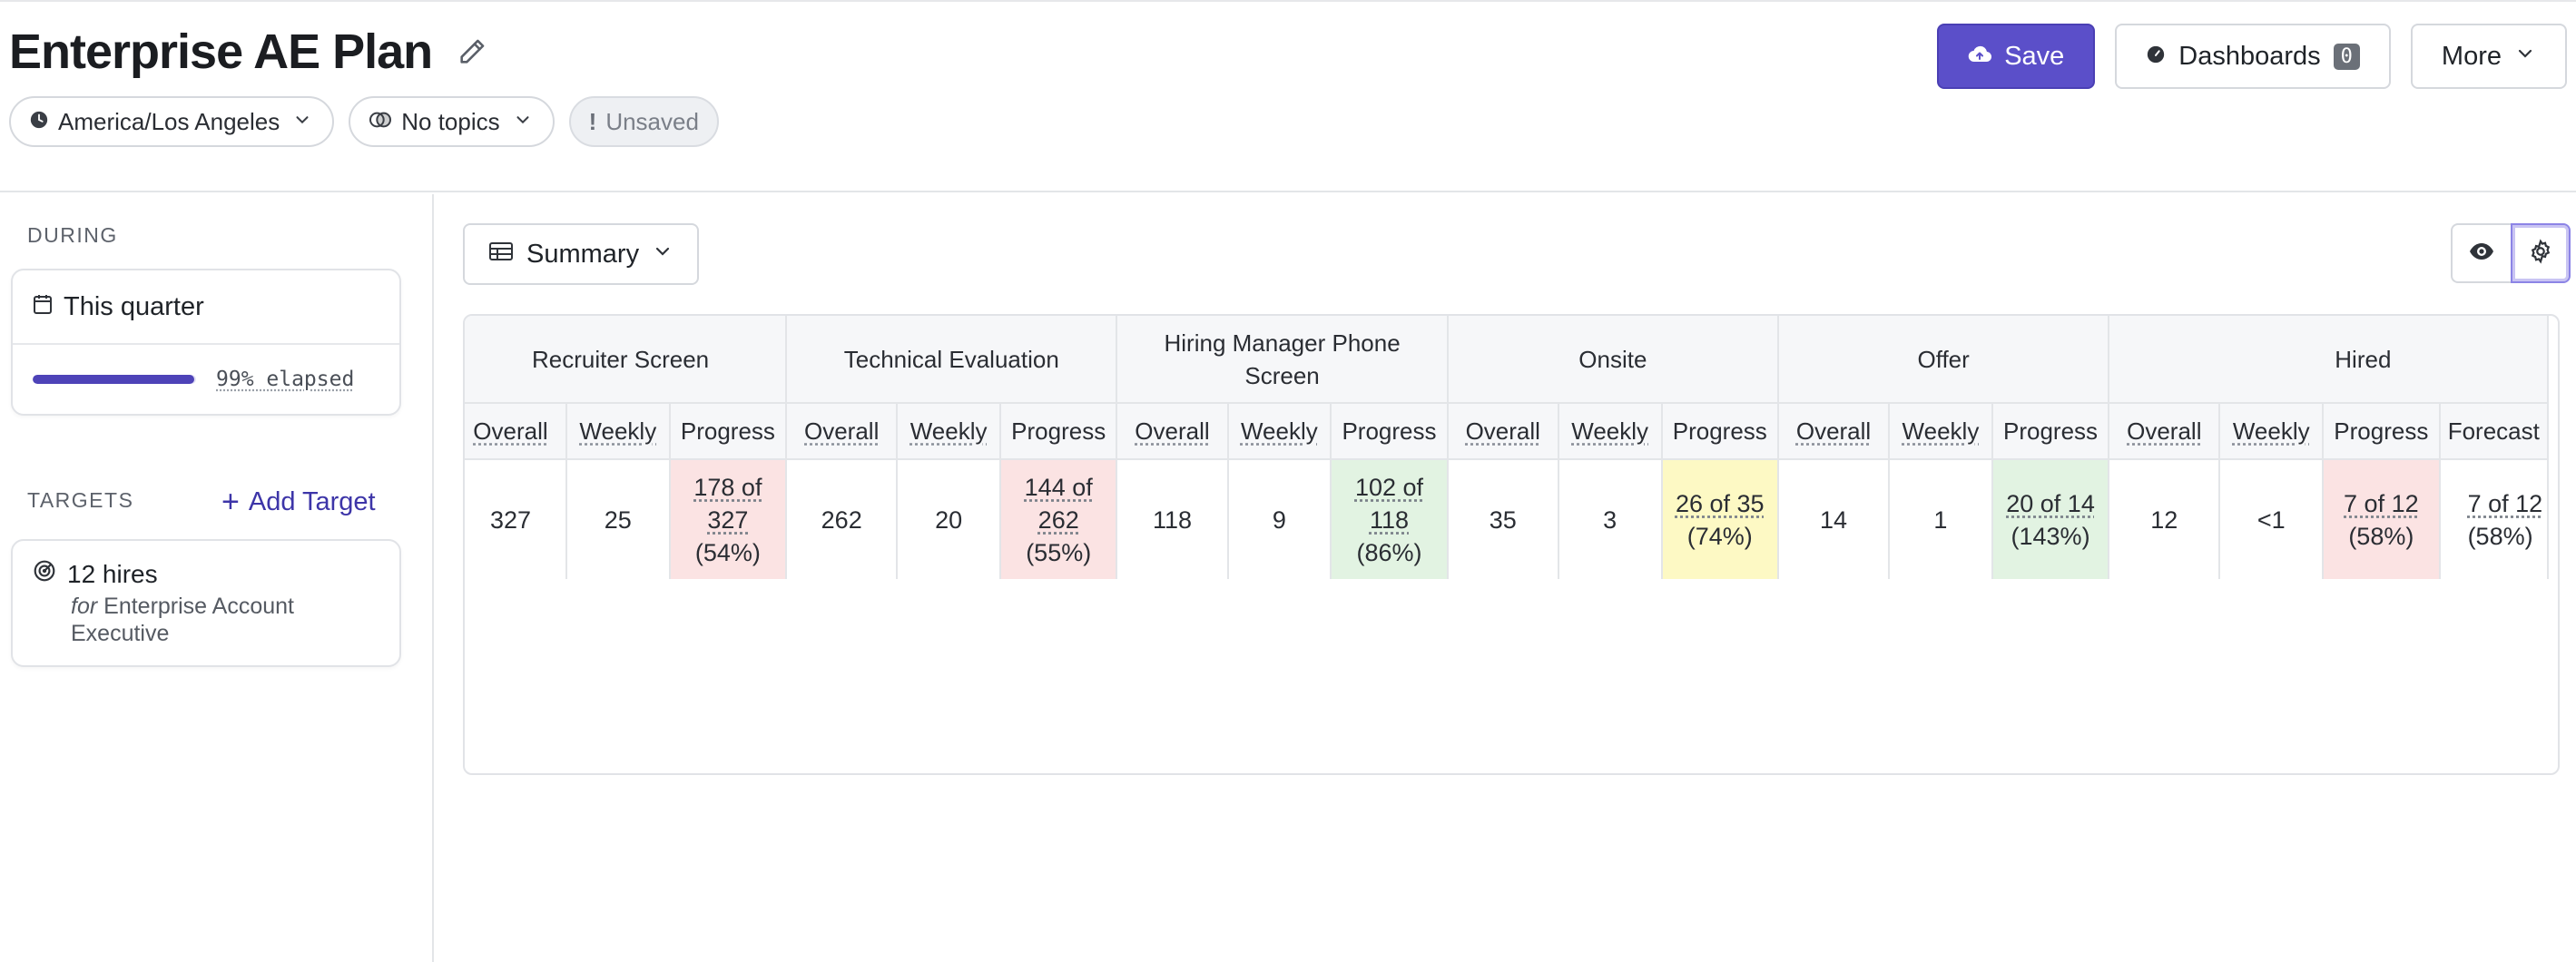 The width and height of the screenshot is (2576, 962). Describe the element at coordinates (1613, 360) in the screenshot. I see `stage-header: Onsite` at that location.